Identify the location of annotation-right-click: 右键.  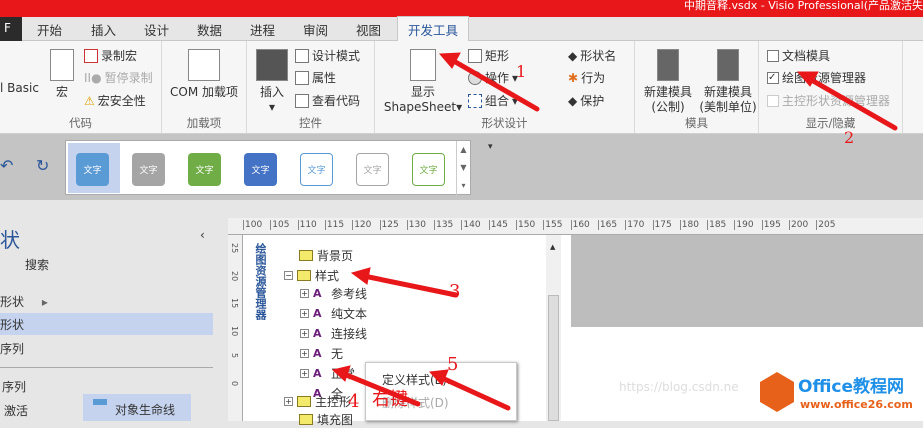
(390, 399).